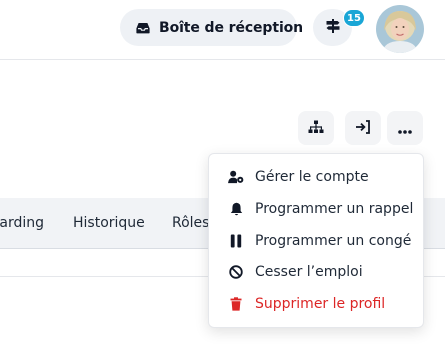  Describe the element at coordinates (333, 241) in the screenshot. I see `menu-item-label: Programmer un congé` at that location.